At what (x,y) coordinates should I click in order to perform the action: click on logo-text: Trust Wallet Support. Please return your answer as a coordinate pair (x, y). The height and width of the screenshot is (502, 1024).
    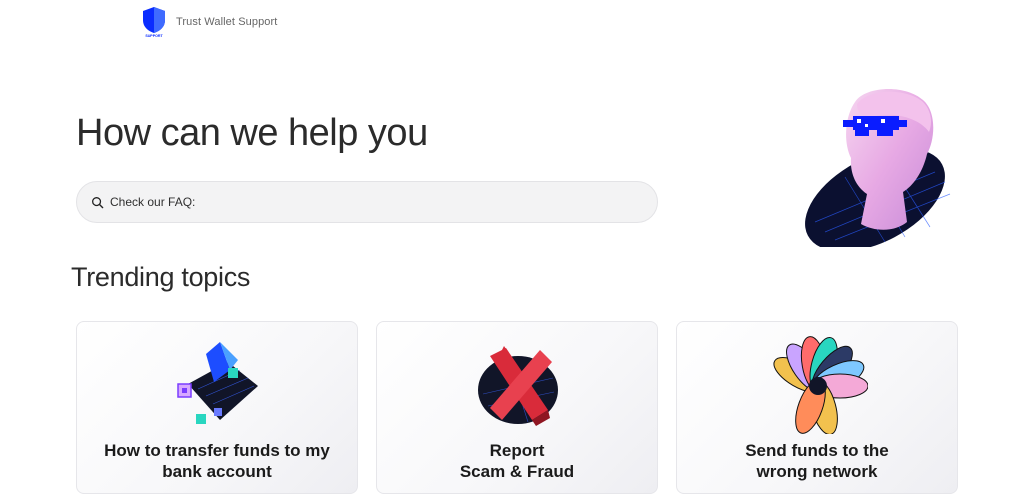
    Looking at the image, I should click on (227, 22).